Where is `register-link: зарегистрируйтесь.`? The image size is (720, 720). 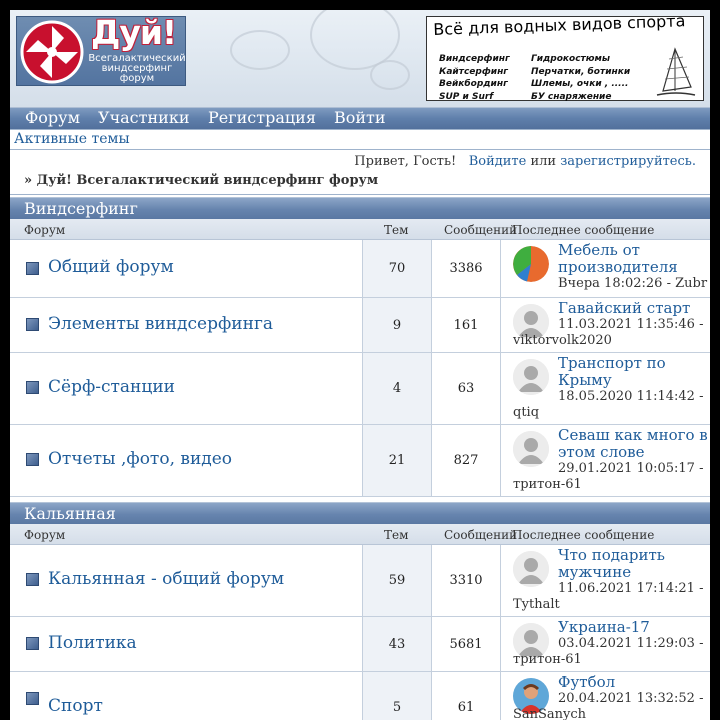 register-link: зарегистрируйтесь. is located at coordinates (628, 161).